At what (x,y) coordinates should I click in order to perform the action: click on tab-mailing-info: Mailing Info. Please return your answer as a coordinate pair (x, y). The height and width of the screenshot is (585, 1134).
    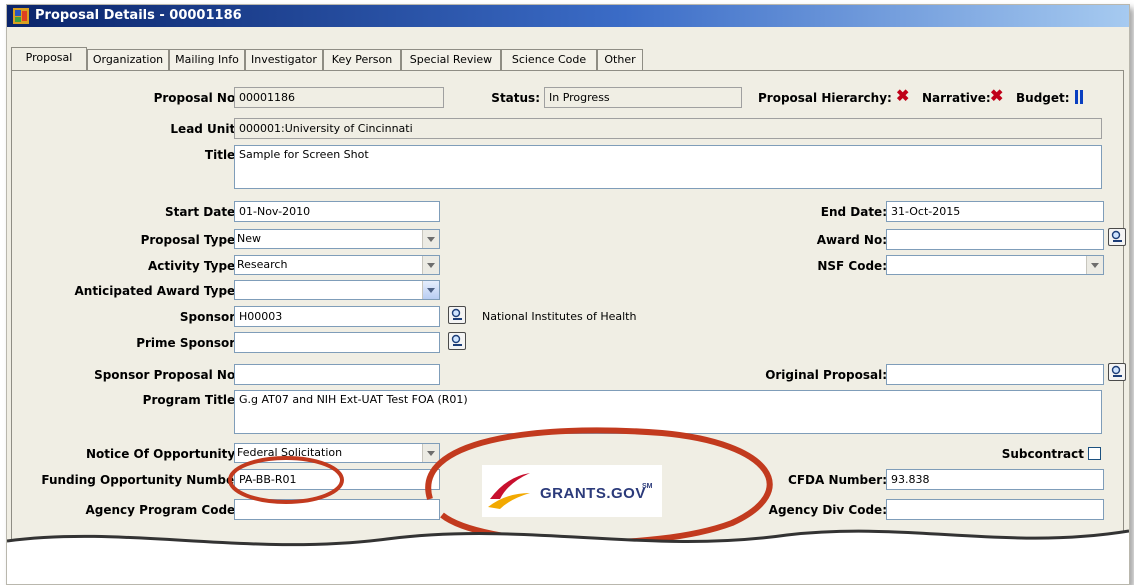
    Looking at the image, I should click on (207, 59).